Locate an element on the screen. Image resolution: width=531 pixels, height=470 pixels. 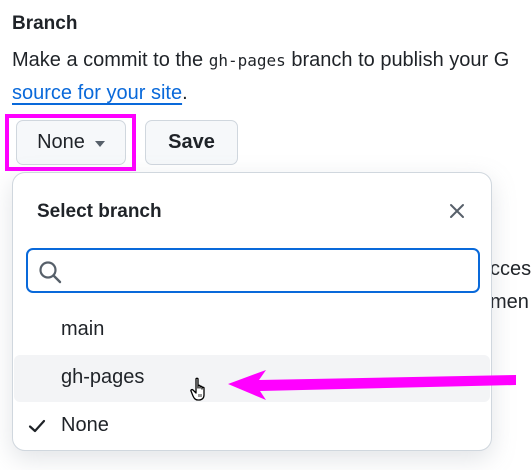
branch-option-main: main is located at coordinates (252, 330).